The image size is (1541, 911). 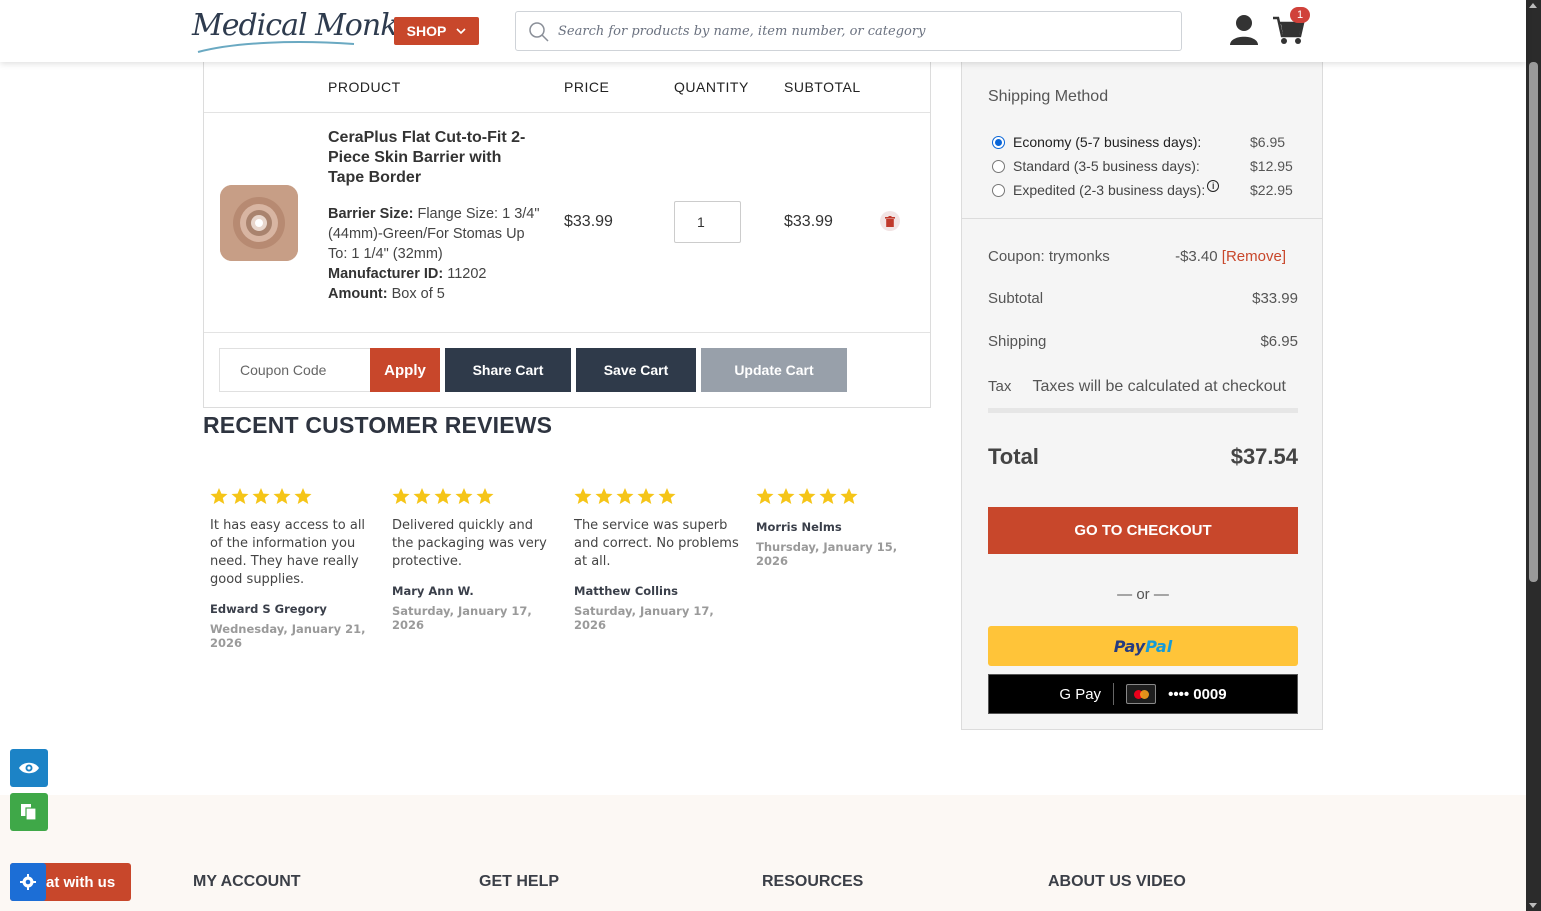 What do you see at coordinates (302, 25) in the screenshot?
I see `logo-text: Medical Monks` at bounding box center [302, 25].